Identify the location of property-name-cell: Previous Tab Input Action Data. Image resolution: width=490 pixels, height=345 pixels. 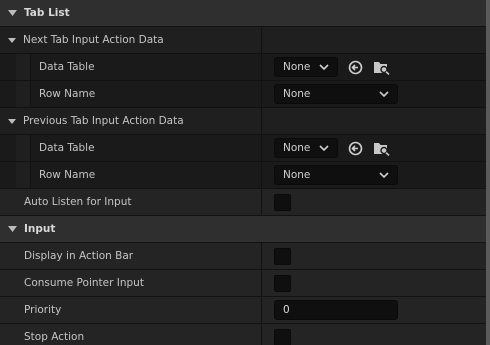
(131, 121).